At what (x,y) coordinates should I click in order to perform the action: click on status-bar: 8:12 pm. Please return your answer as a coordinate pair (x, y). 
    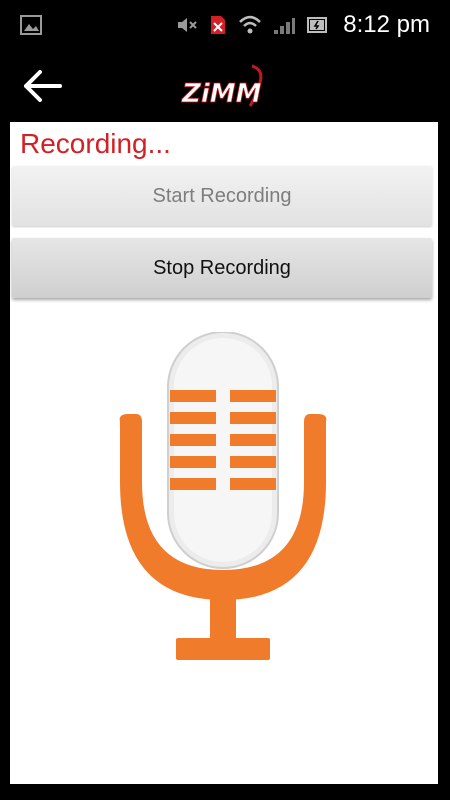
    Looking at the image, I should click on (225, 25).